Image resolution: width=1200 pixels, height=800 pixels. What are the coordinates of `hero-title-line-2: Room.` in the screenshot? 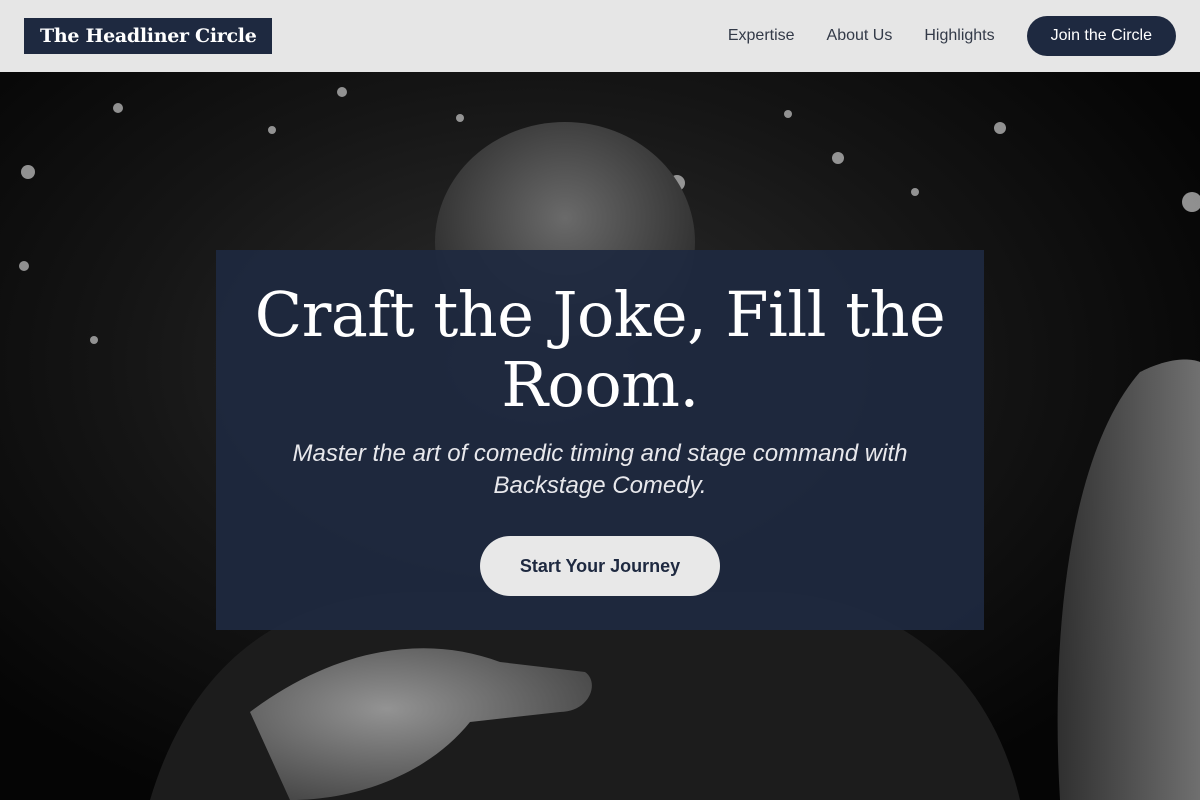 It's located at (600, 384).